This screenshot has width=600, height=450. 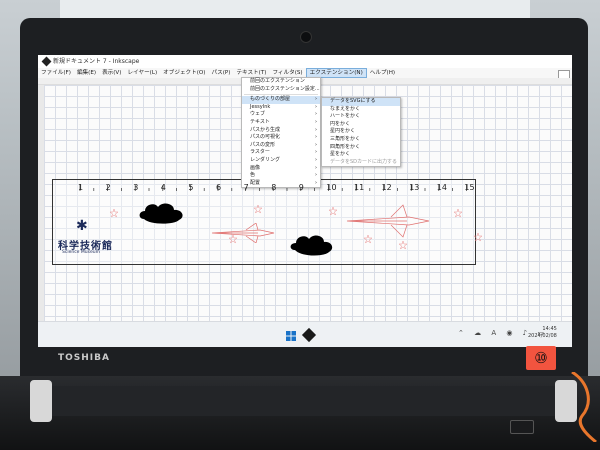 What do you see at coordinates (361, 155) in the screenshot?
I see `submenu-item-draw-star: 星をかく` at bounding box center [361, 155].